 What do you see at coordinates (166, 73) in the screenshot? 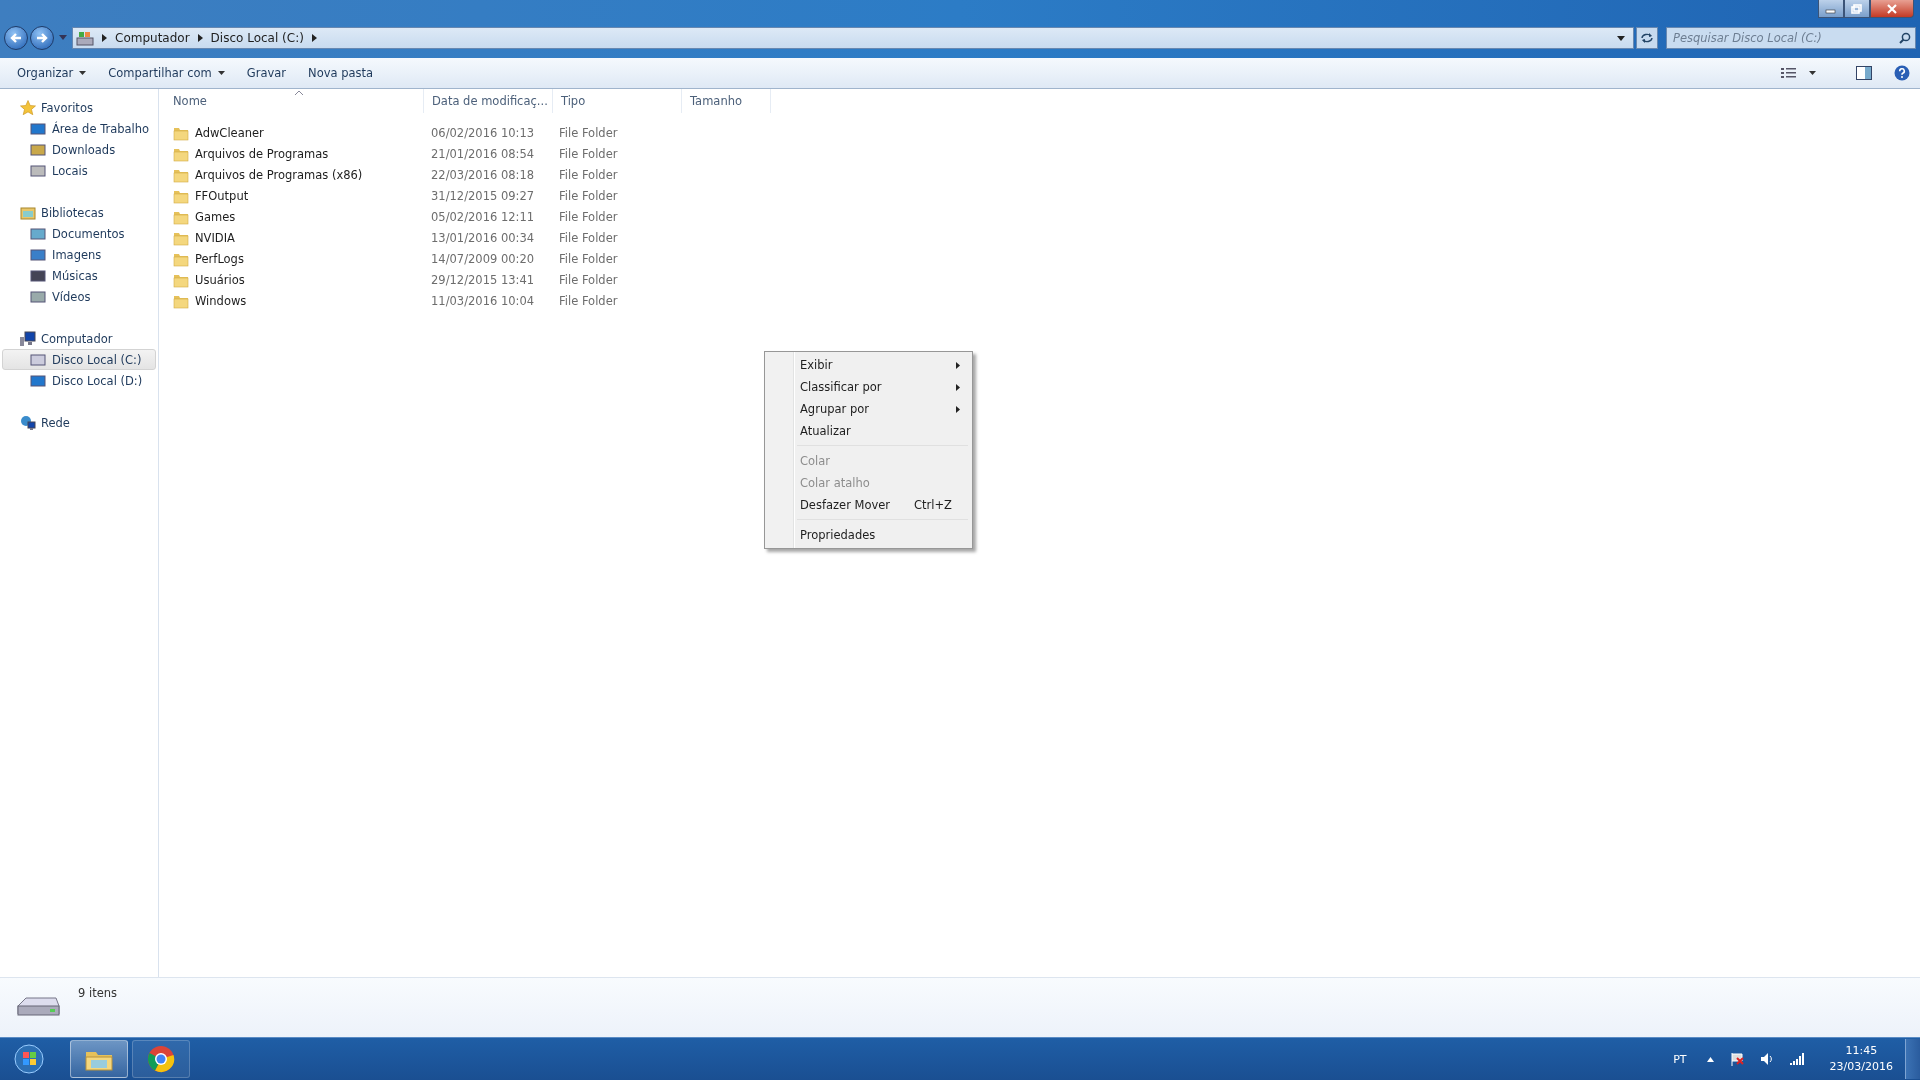
I see `toolbar-button: Compartilhar com` at bounding box center [166, 73].